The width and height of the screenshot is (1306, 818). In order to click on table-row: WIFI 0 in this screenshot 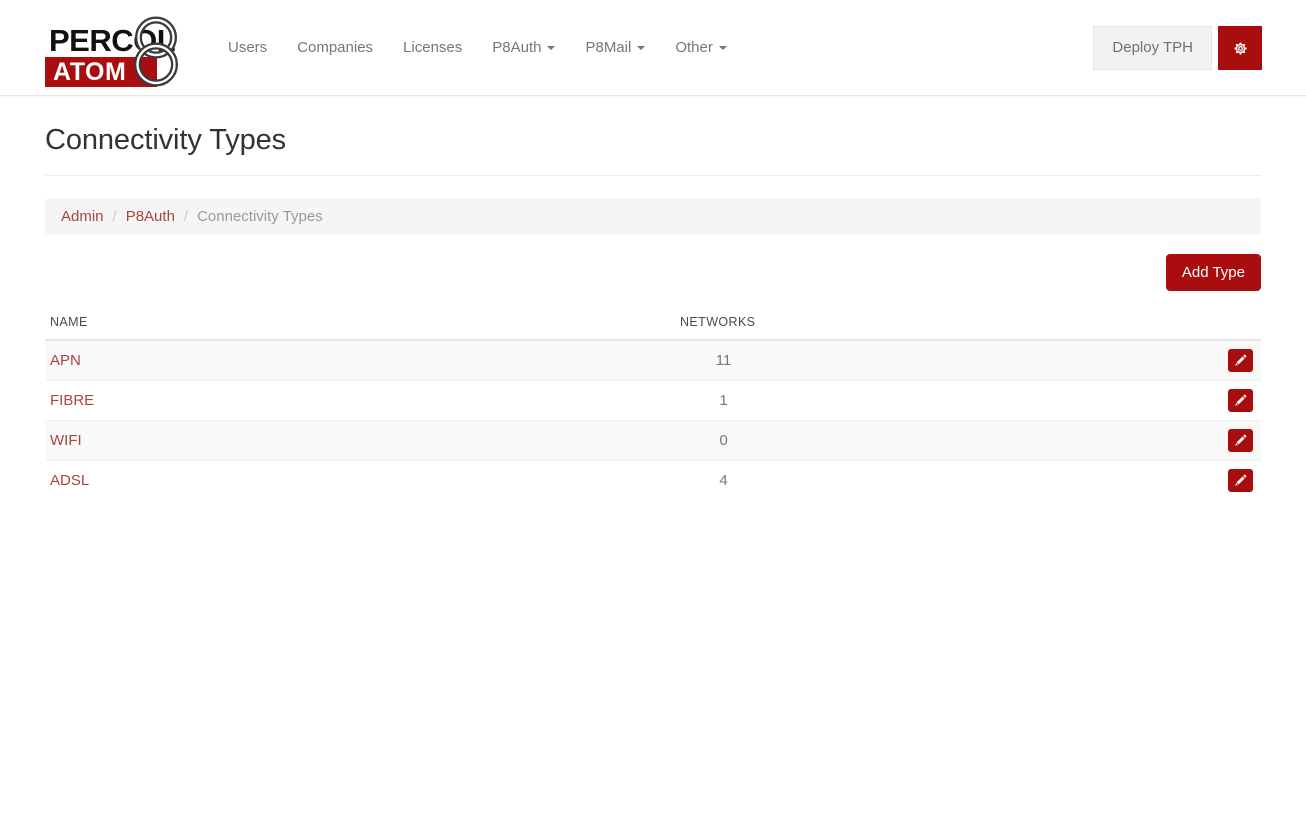, I will do `click(653, 440)`.